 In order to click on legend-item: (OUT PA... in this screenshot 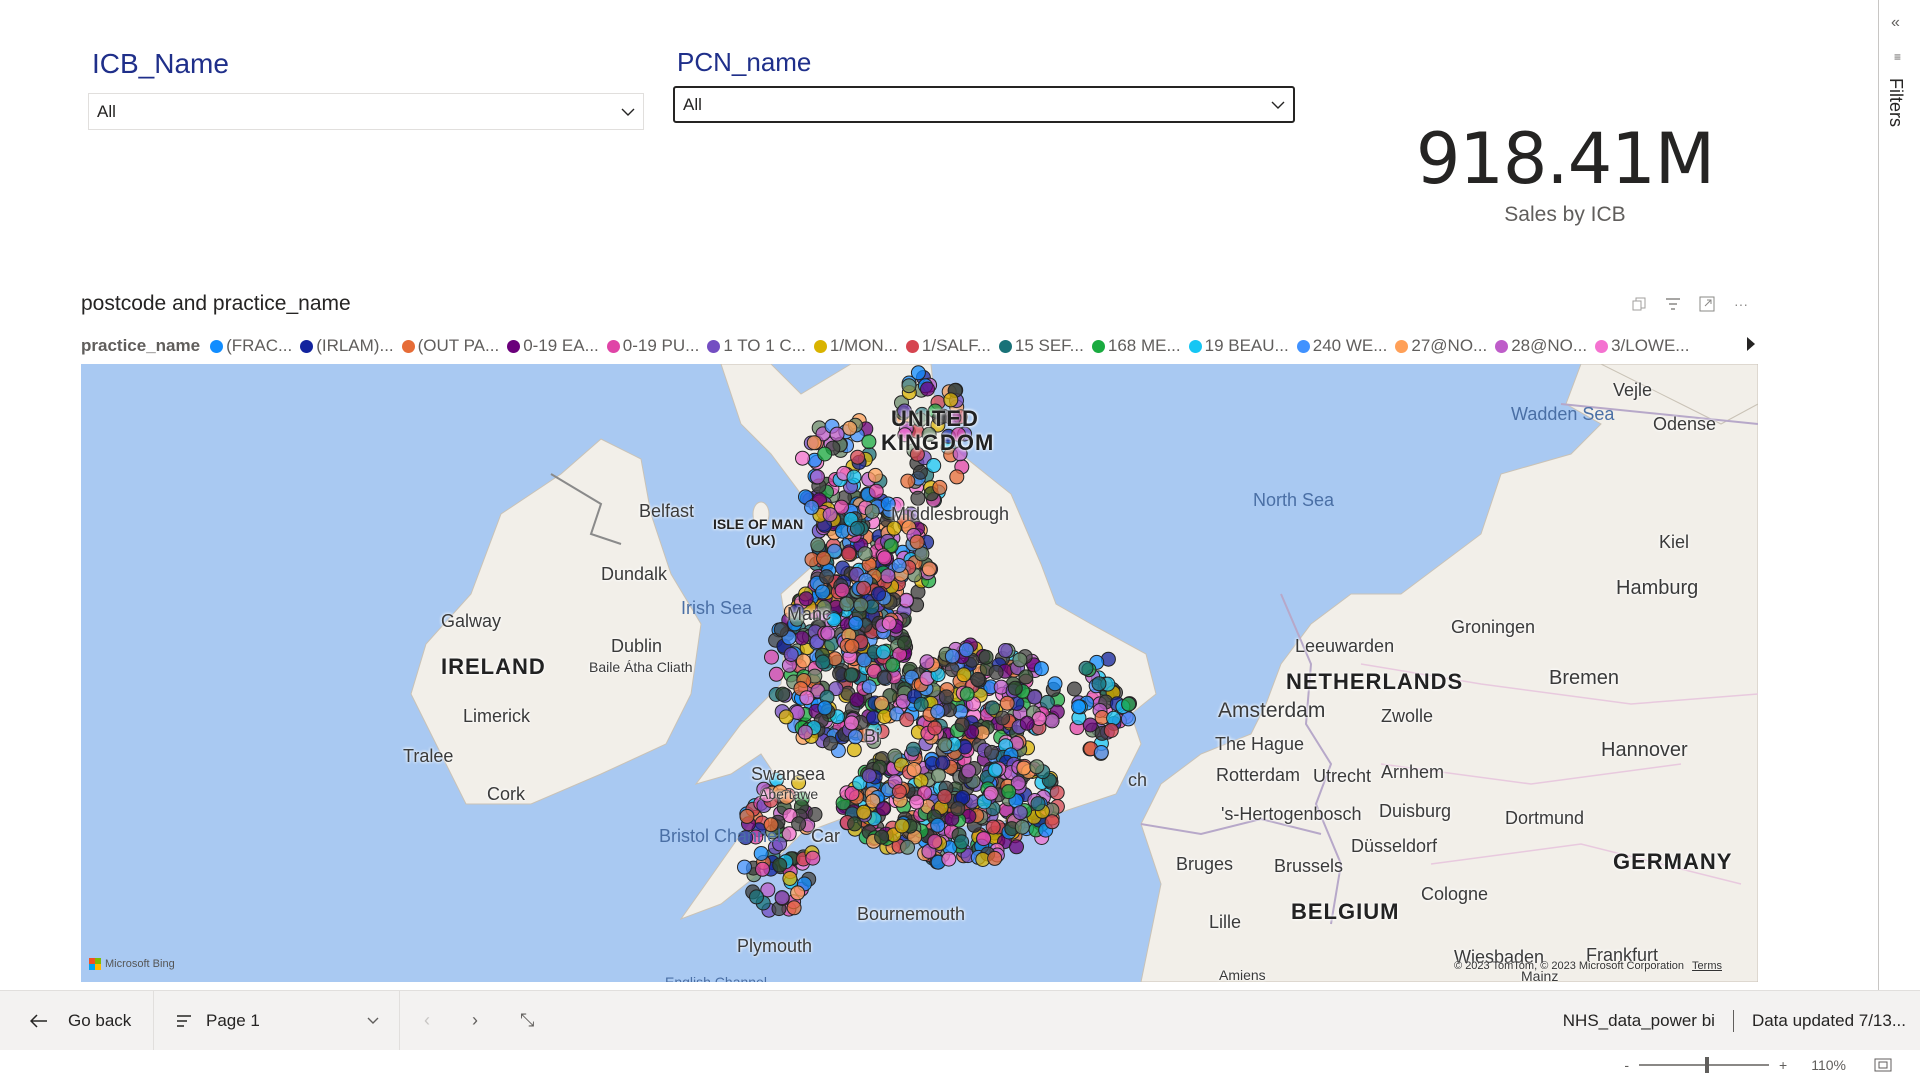, I will do `click(450, 346)`.